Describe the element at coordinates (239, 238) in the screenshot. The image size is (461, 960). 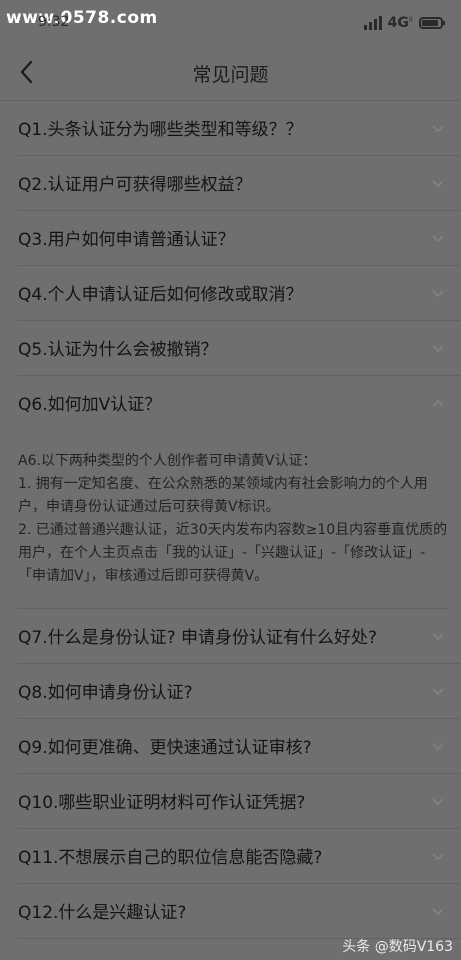
I see `faq-item: Q3.用户如何申请普通认证？` at that location.